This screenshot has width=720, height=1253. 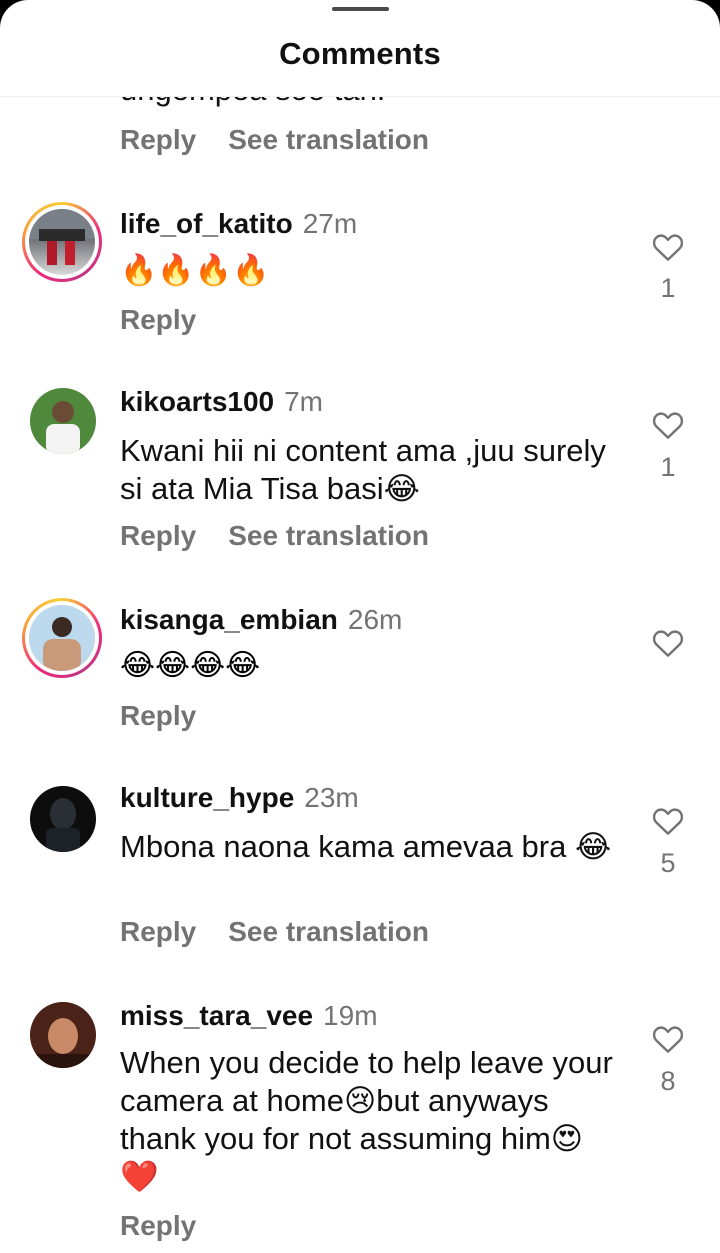 What do you see at coordinates (360, 9) in the screenshot?
I see `drag-handle` at bounding box center [360, 9].